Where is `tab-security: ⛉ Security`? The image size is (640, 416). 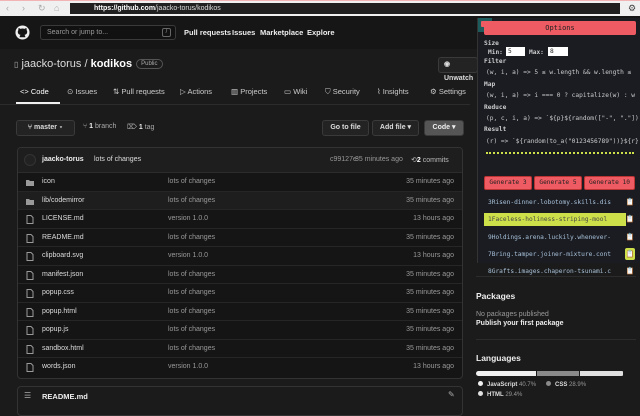 tab-security: ⛉ Security is located at coordinates (342, 92).